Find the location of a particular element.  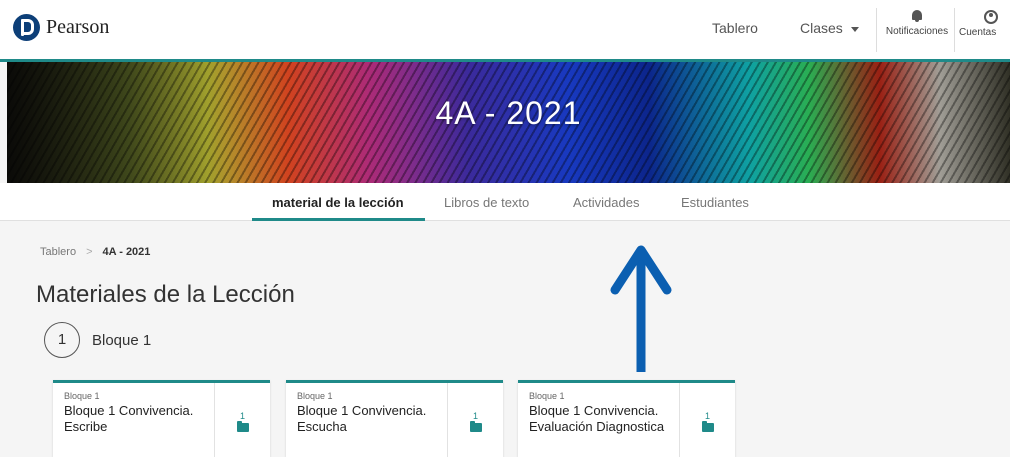

tab-actividades: Actividades is located at coordinates (606, 202).